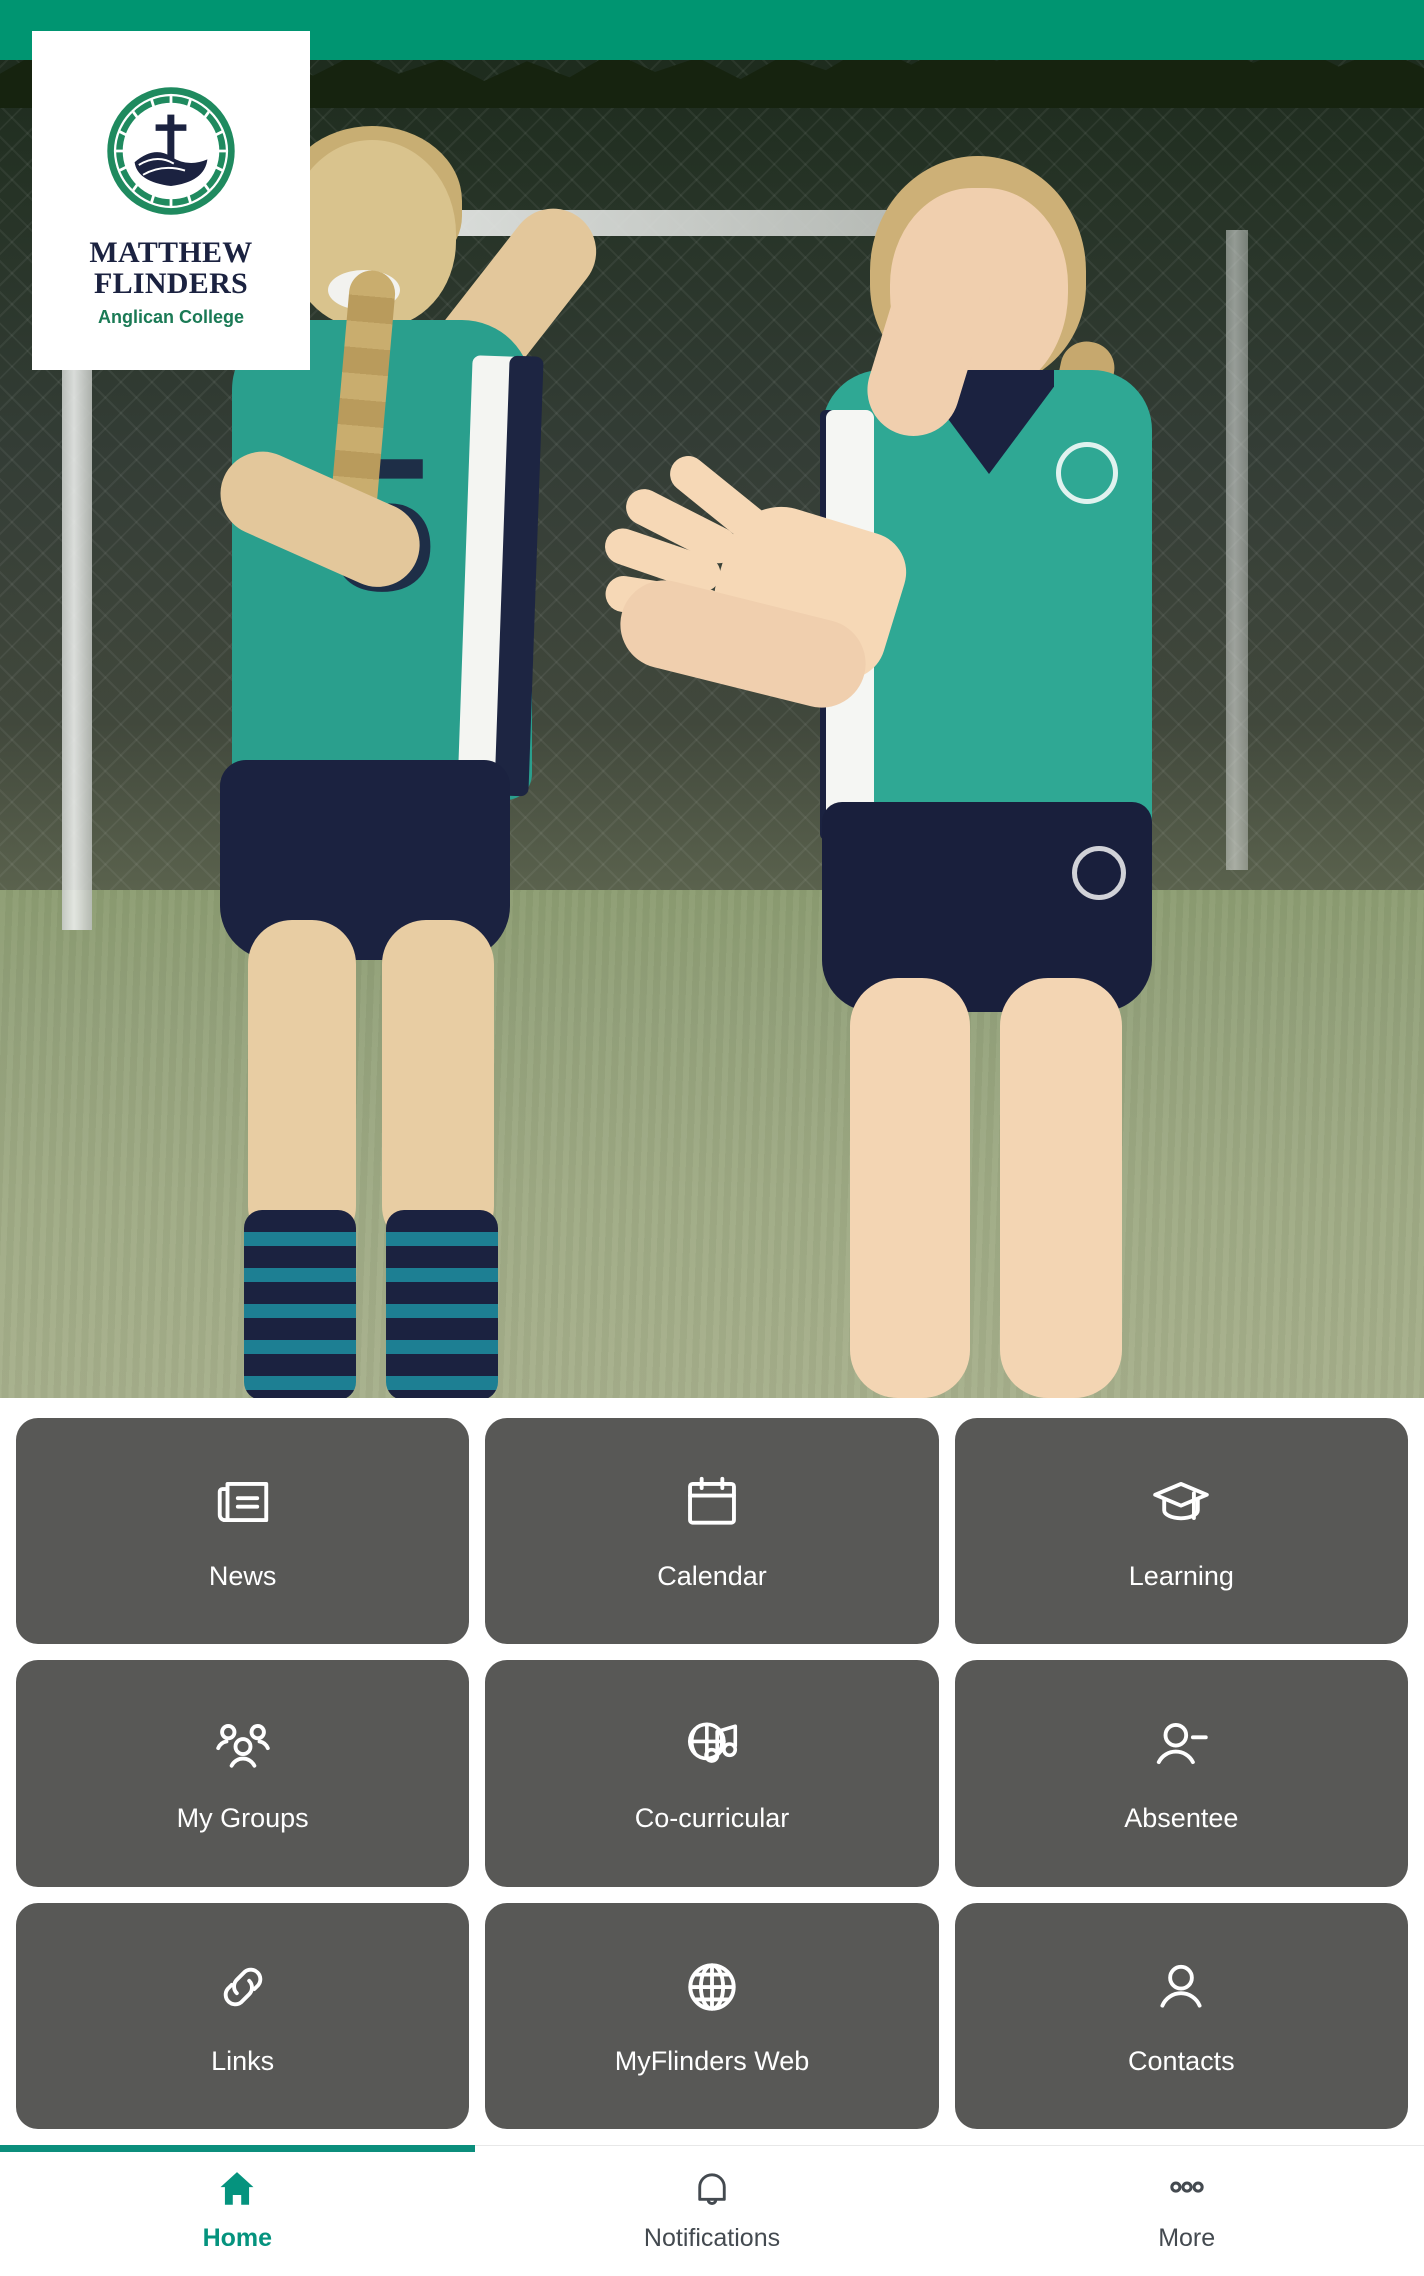 This screenshot has width=1424, height=2276. What do you see at coordinates (243, 2060) in the screenshot?
I see `tile-label: Links` at bounding box center [243, 2060].